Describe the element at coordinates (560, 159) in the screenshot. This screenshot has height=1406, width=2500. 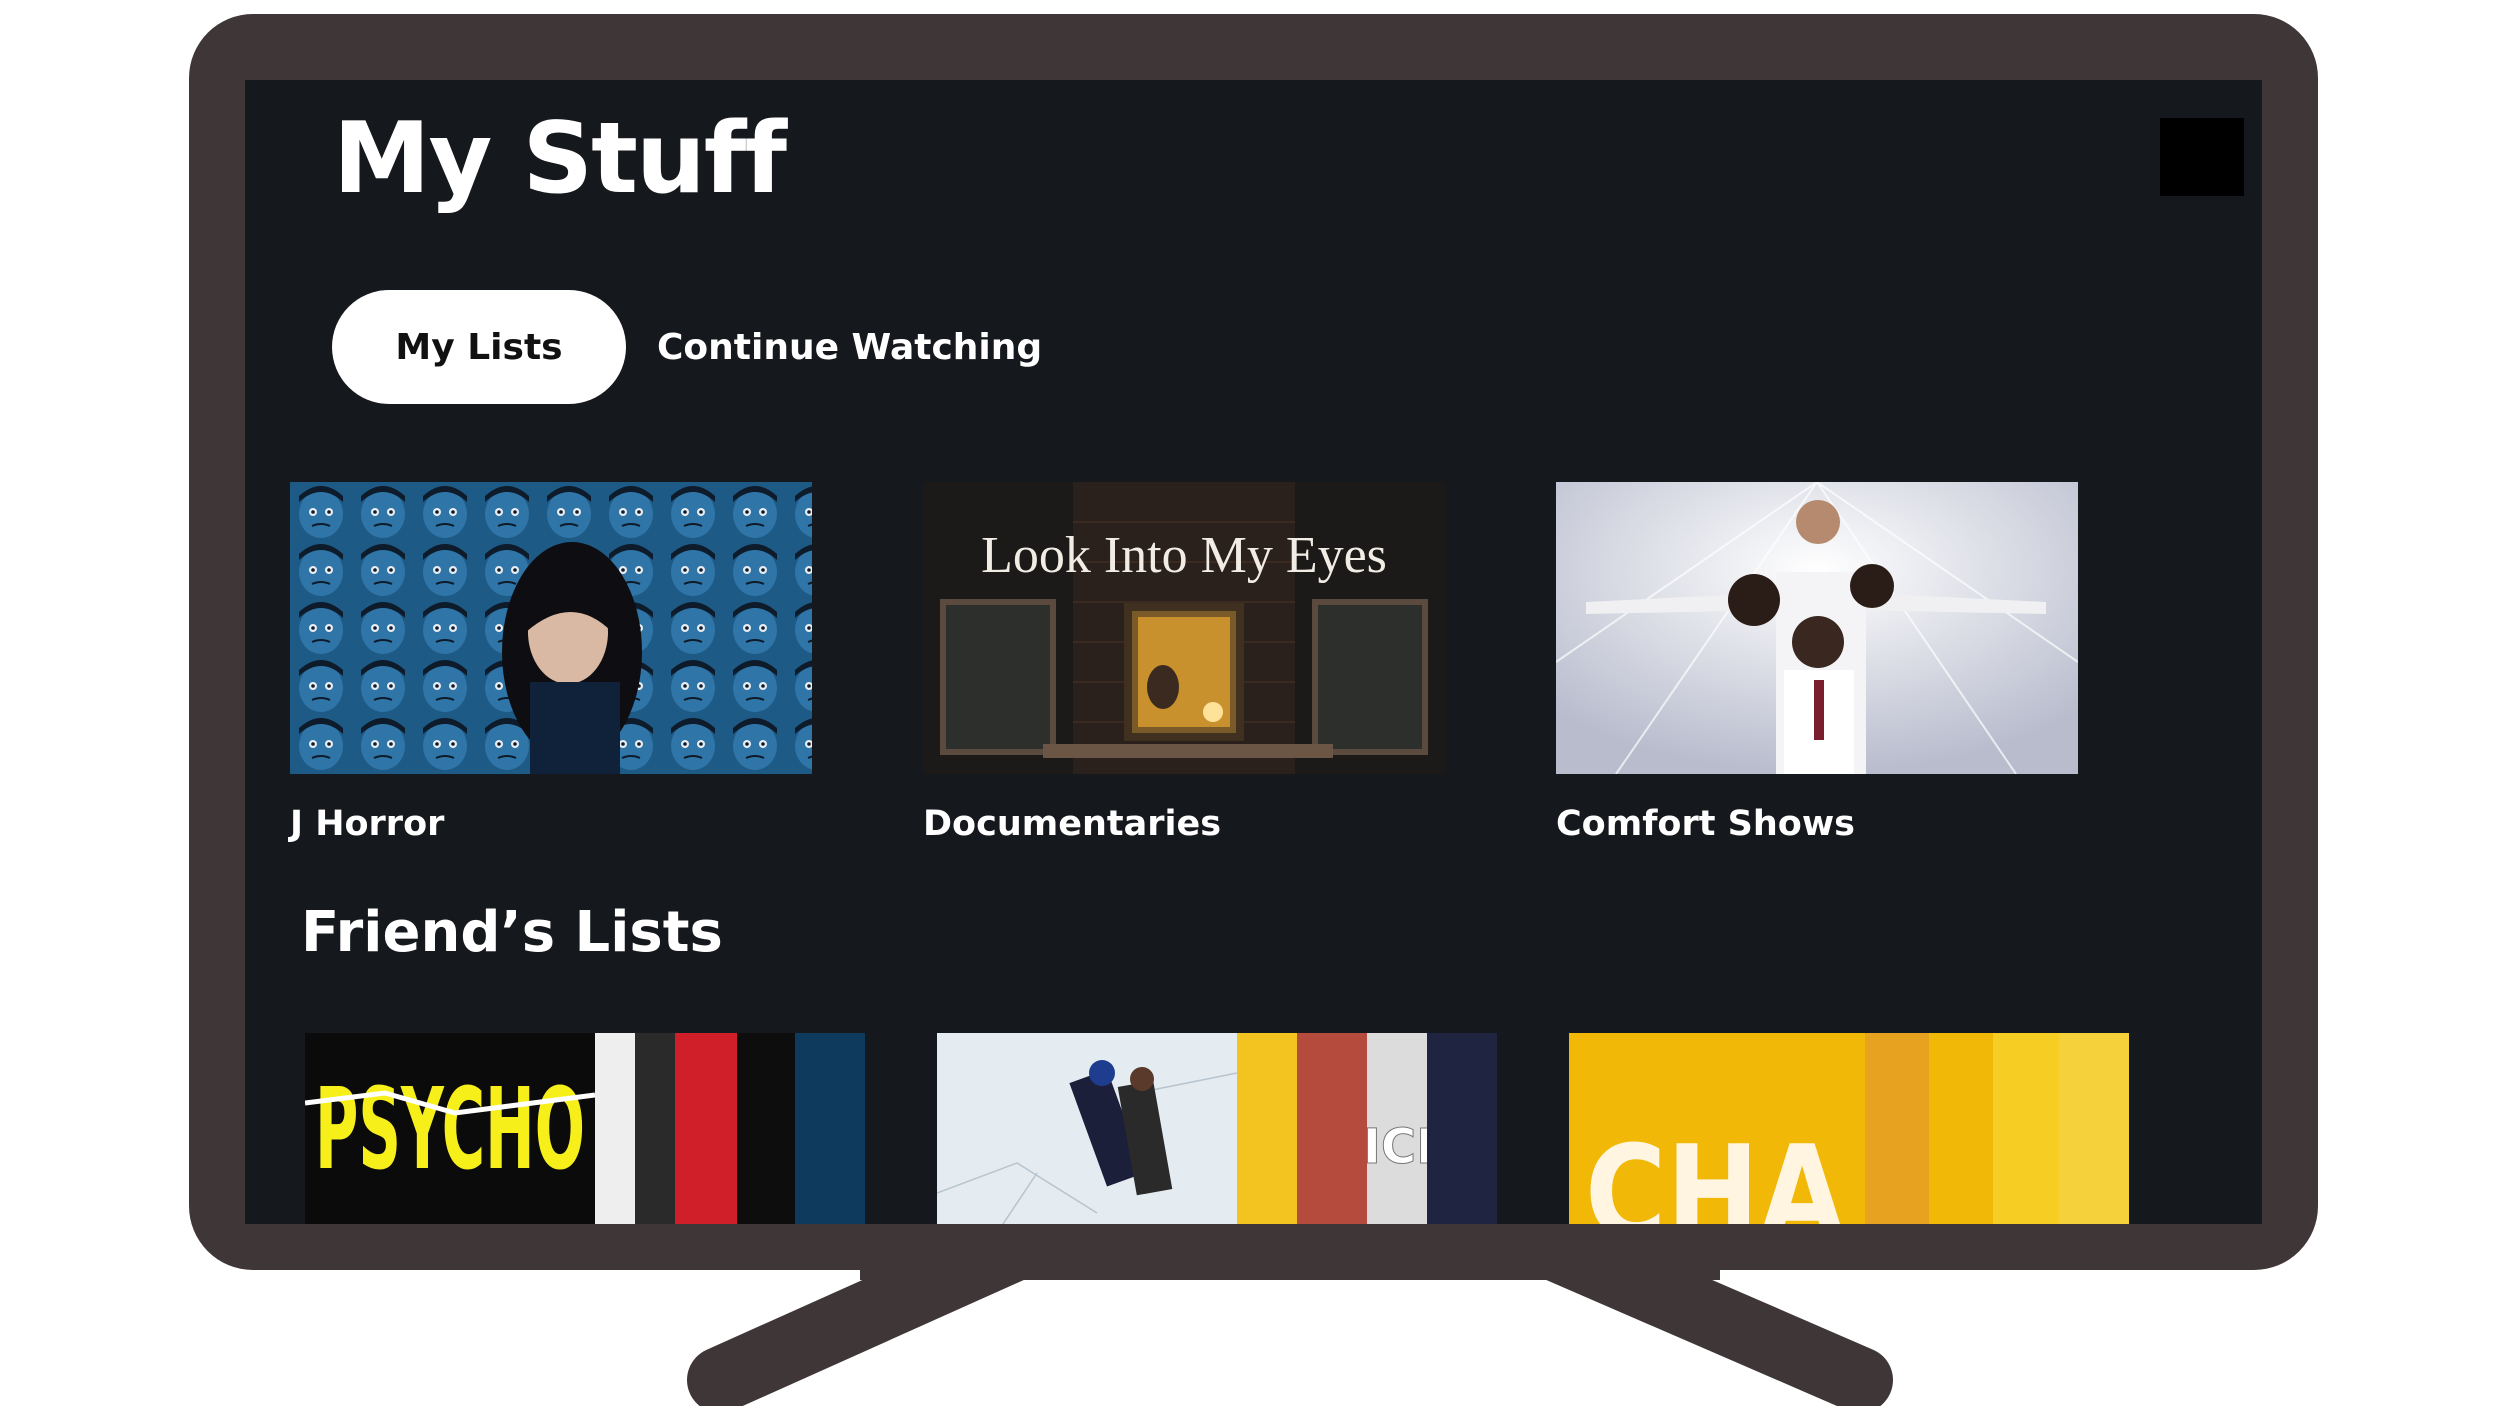
I see `page-title: My Stuff` at that location.